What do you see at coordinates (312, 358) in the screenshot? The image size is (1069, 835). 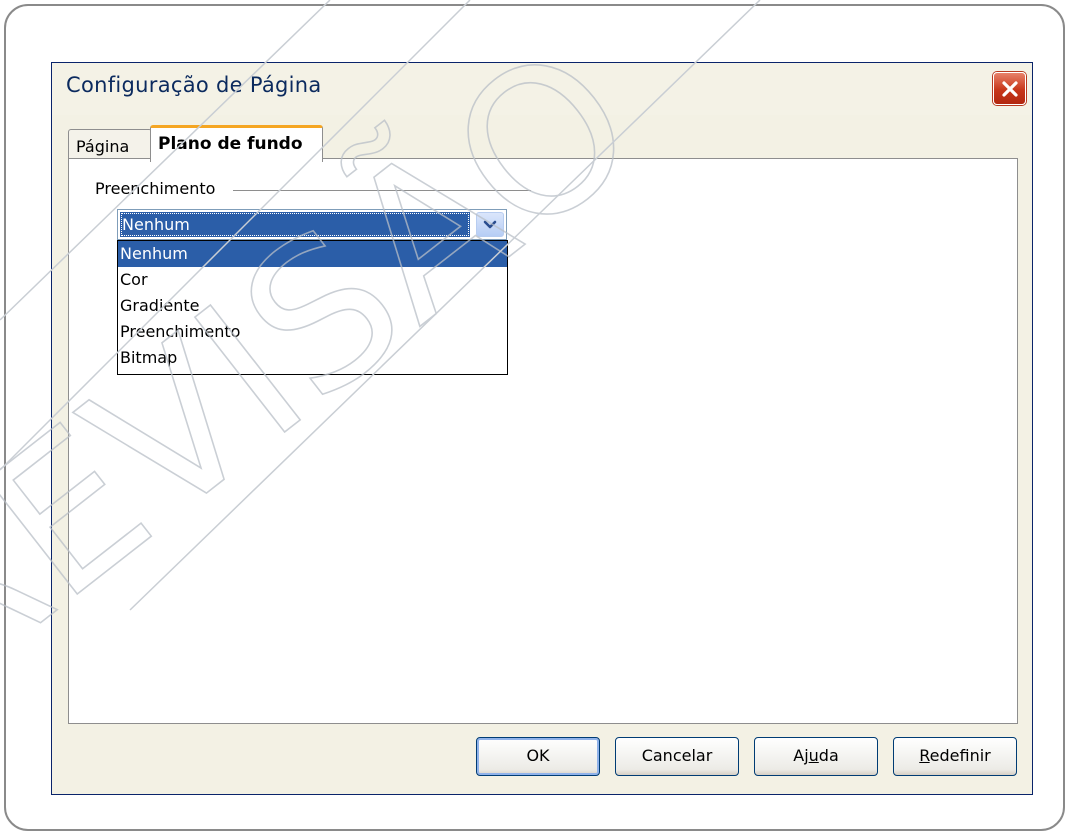 I see `dropdown-option-bitmap: Bitmap` at bounding box center [312, 358].